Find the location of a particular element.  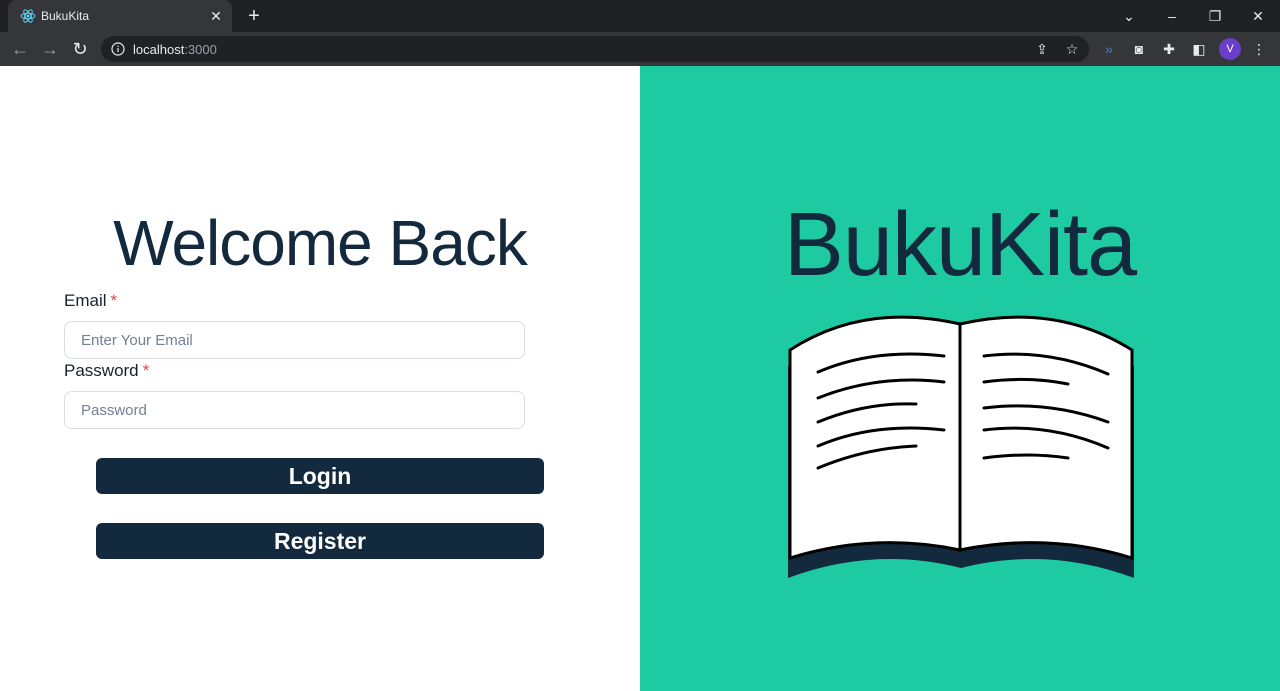

extension-chevrons-icon: » is located at coordinates (1109, 49).